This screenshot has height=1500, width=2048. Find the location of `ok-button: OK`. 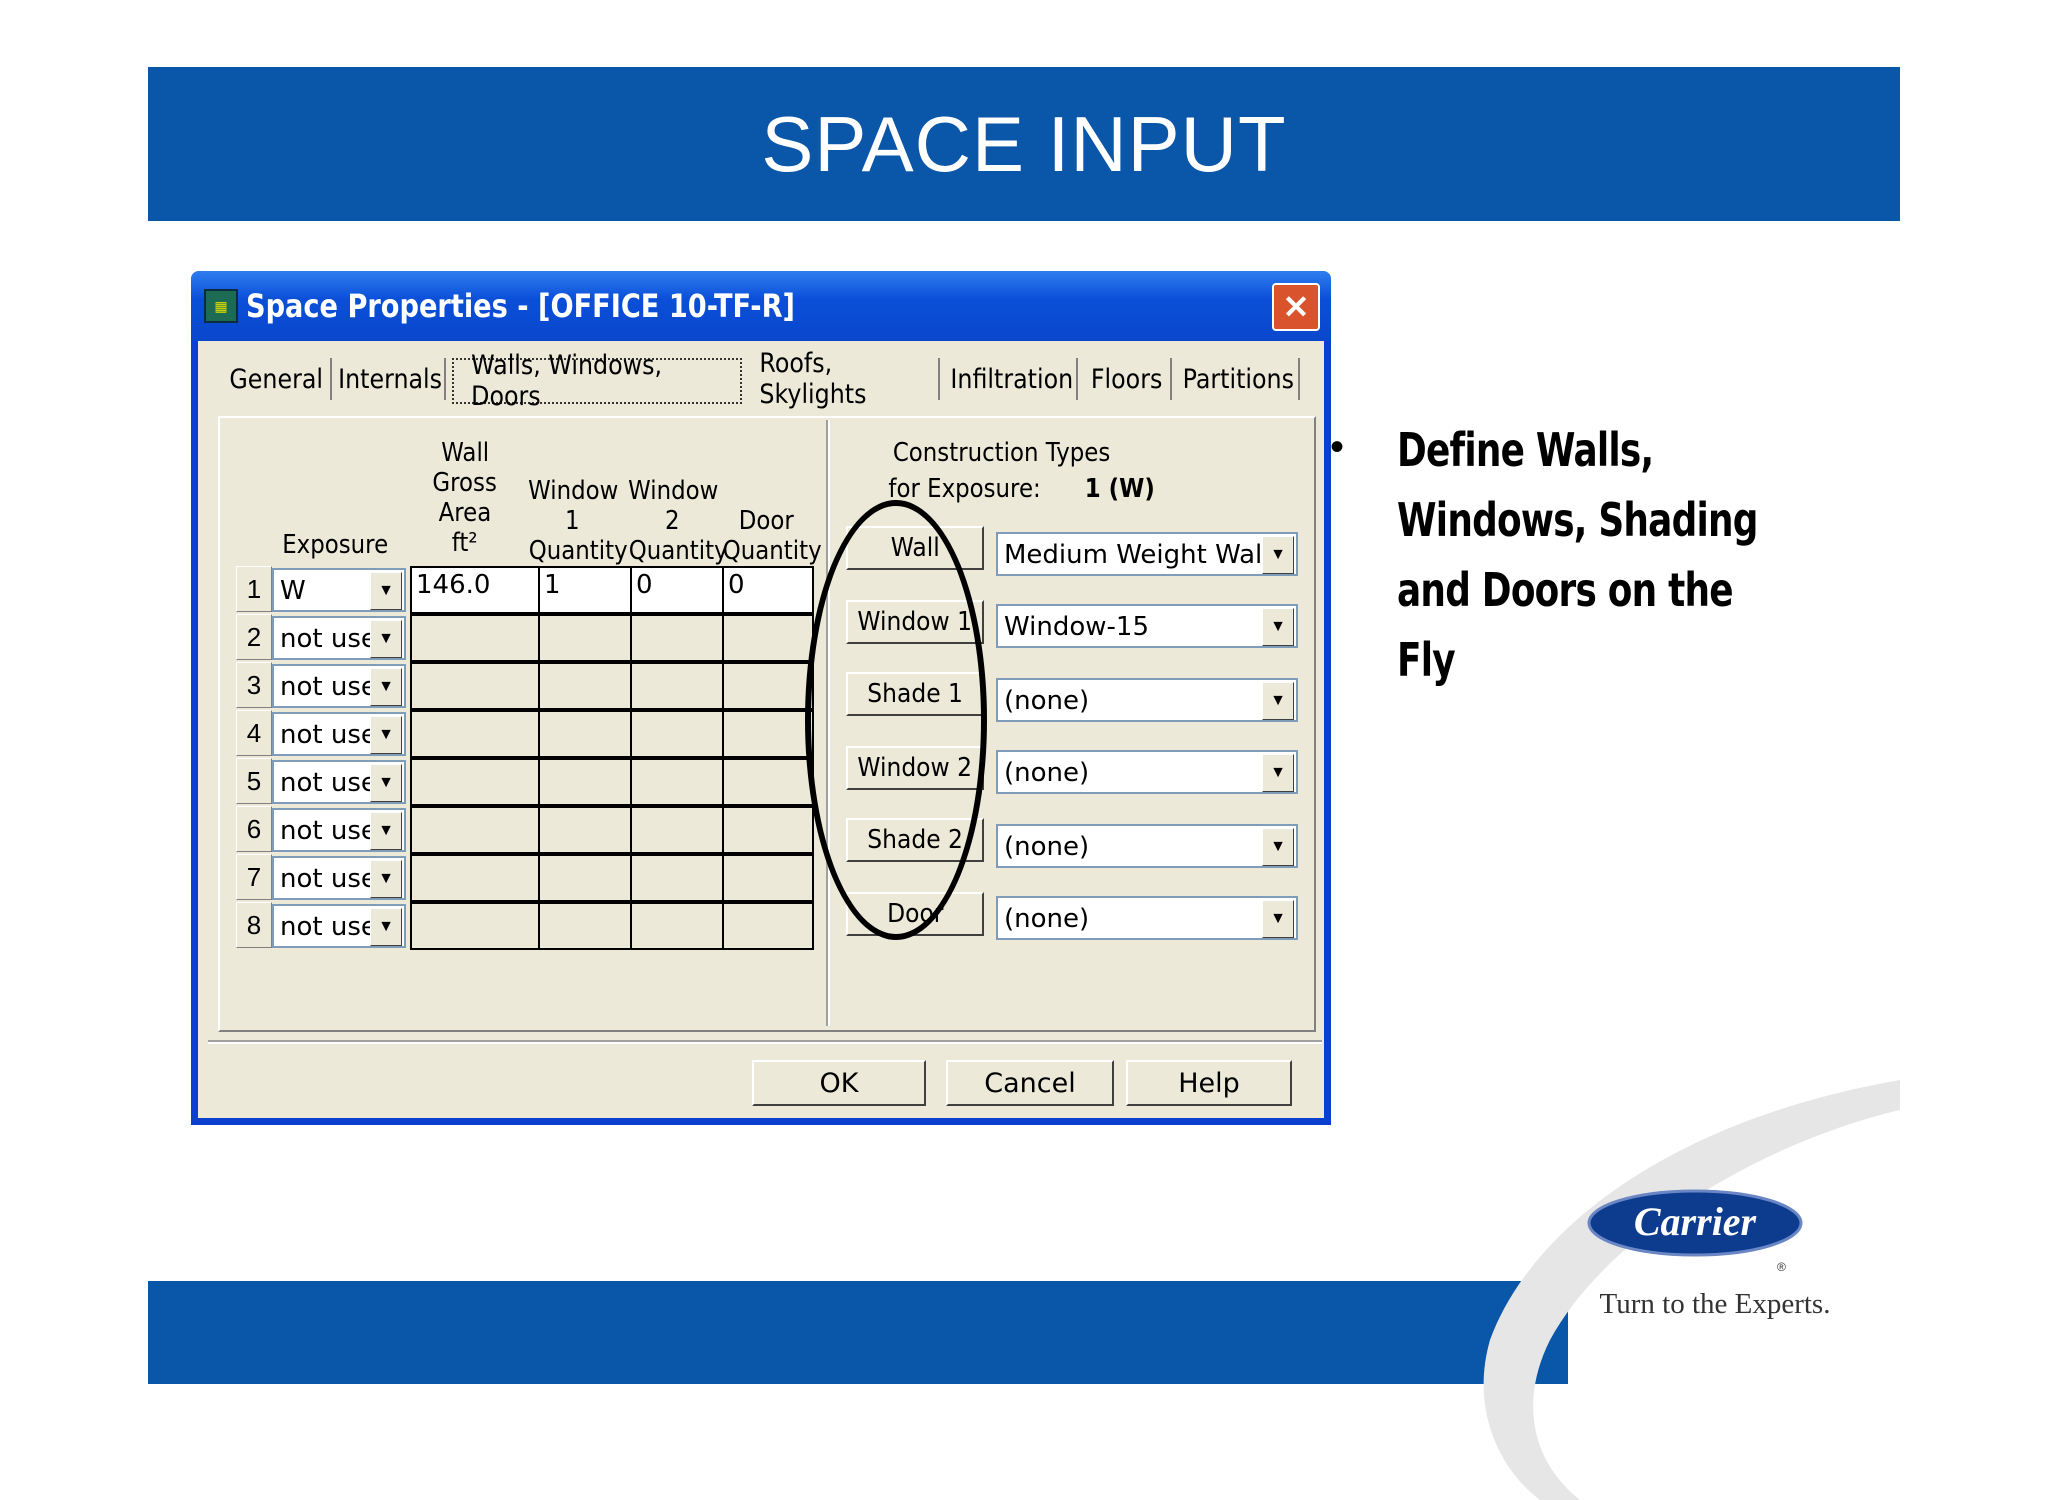

ok-button: OK is located at coordinates (839, 1083).